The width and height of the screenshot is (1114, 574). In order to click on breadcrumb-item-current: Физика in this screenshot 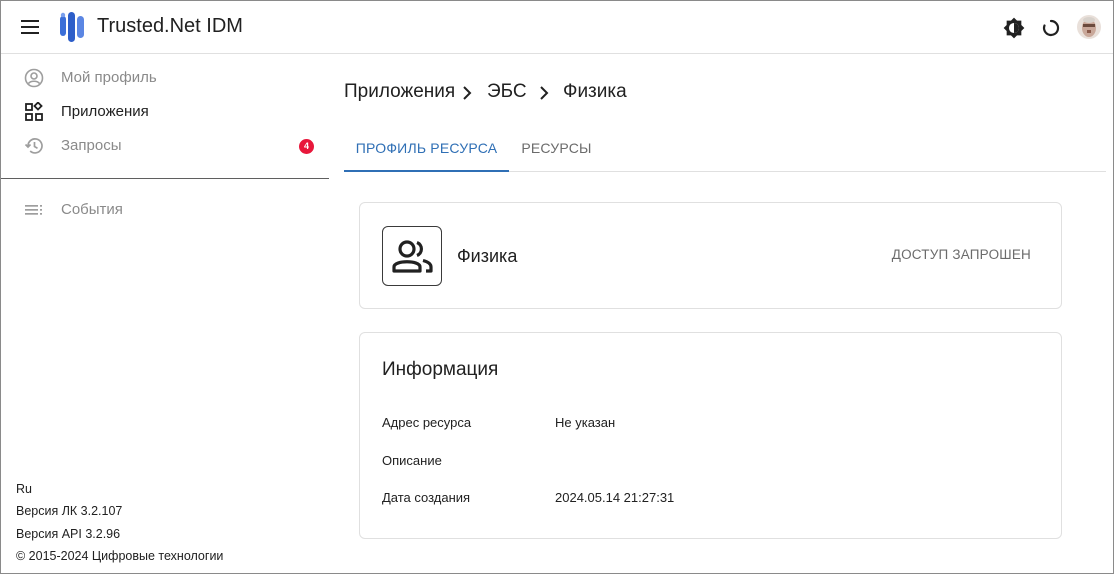, I will do `click(595, 91)`.